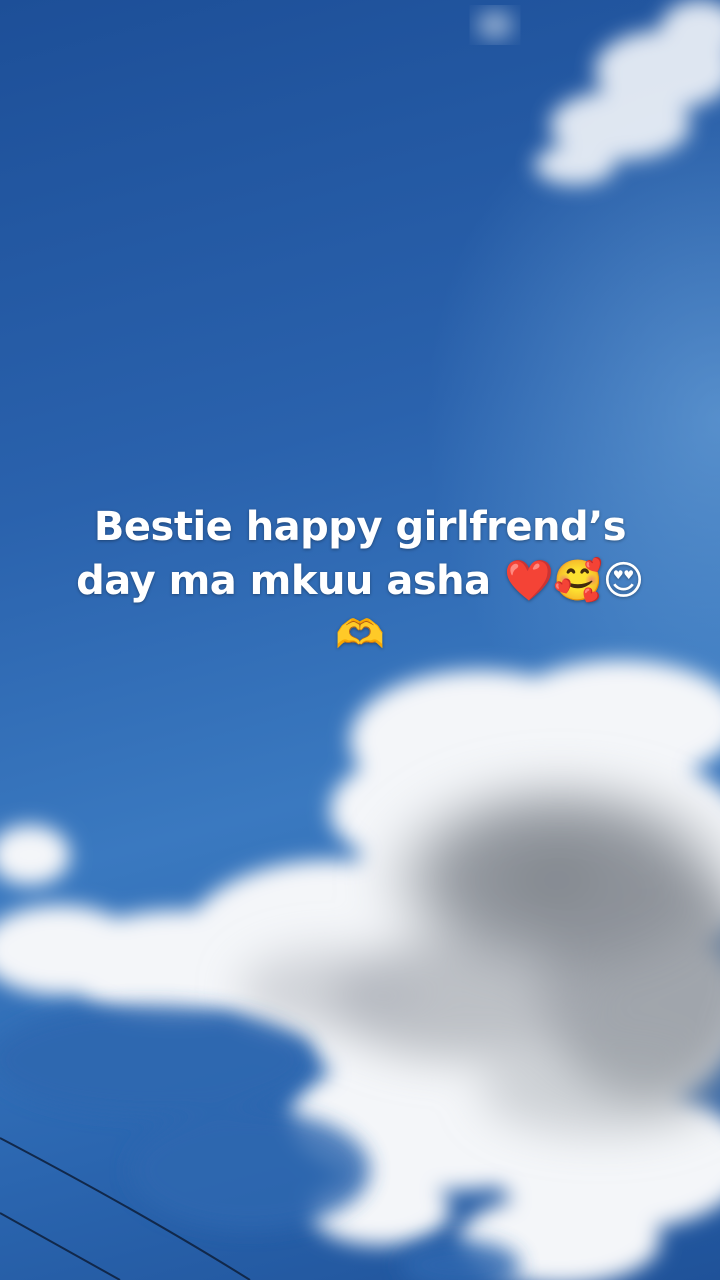 This screenshot has width=720, height=1280. What do you see at coordinates (360, 635) in the screenshot?
I see `caption-line-3: 🫶` at bounding box center [360, 635].